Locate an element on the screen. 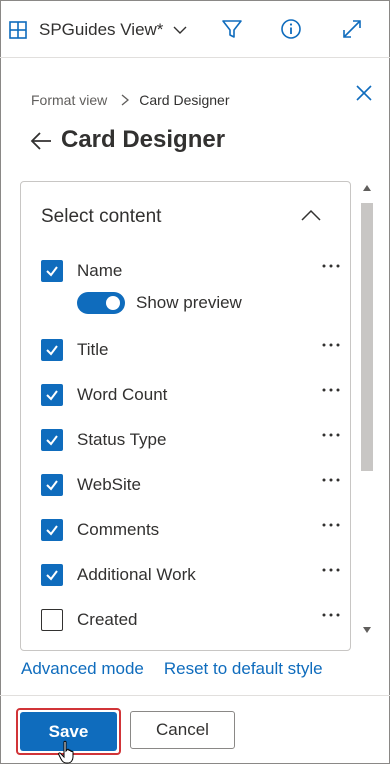 This screenshot has height=764, width=390. cancel-button: Cancel is located at coordinates (182, 730).